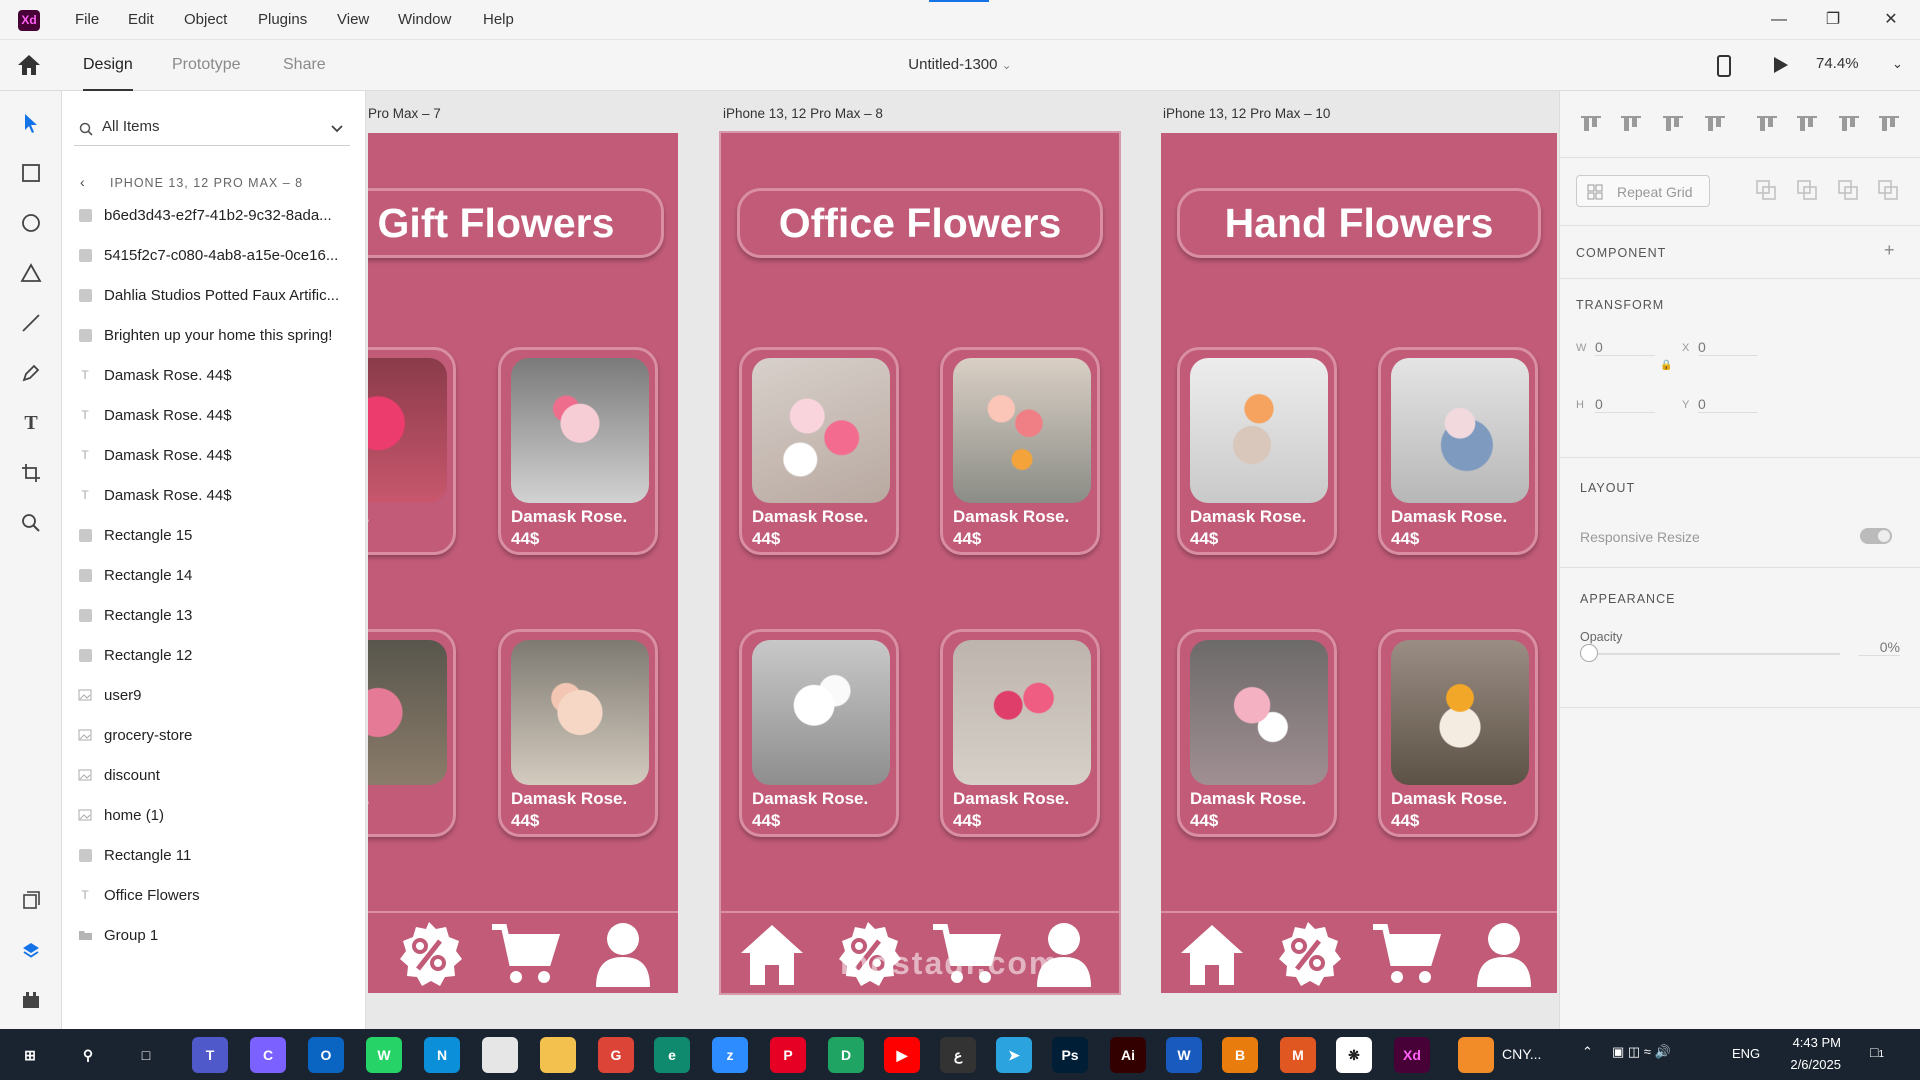 The width and height of the screenshot is (1920, 1080). What do you see at coordinates (1240, 1055) in the screenshot?
I see `blender-icon: B` at bounding box center [1240, 1055].